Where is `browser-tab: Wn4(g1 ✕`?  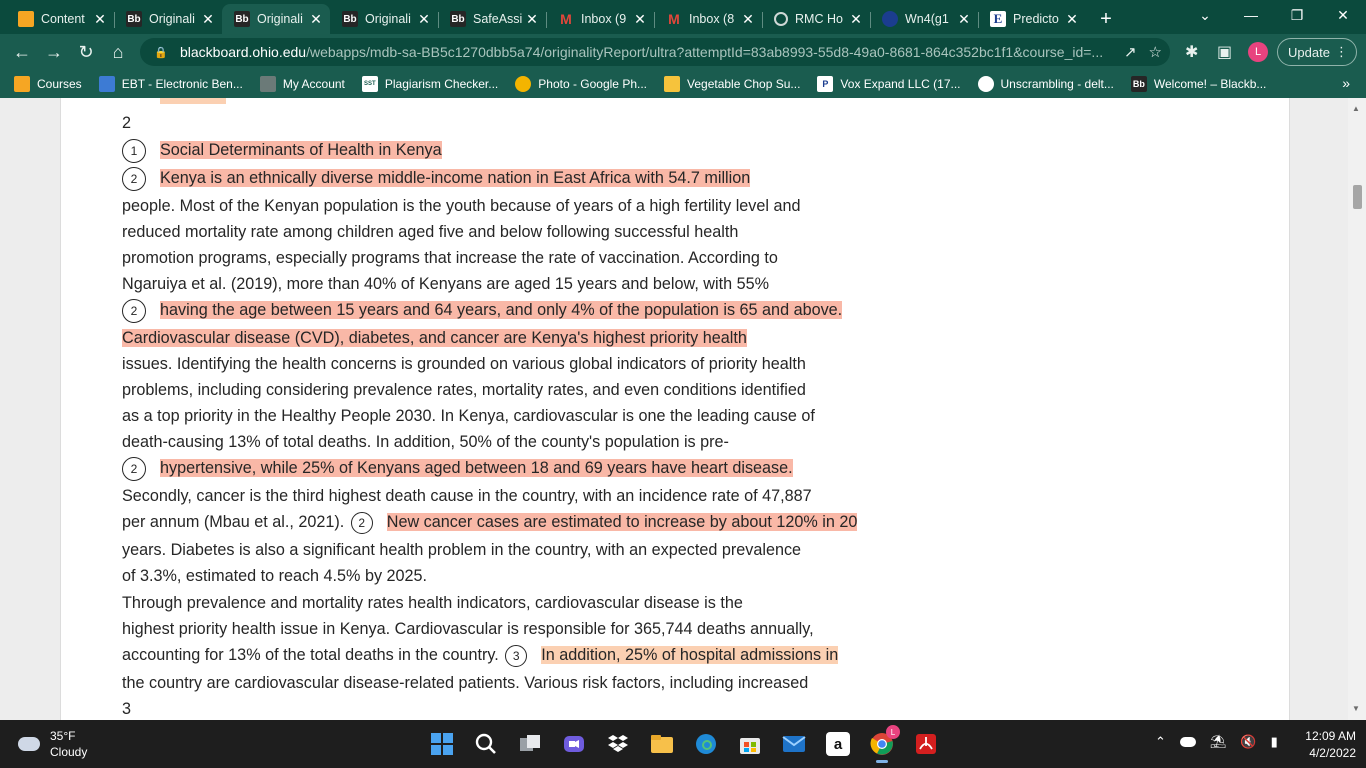 browser-tab: Wn4(g1 ✕ is located at coordinates (924, 19).